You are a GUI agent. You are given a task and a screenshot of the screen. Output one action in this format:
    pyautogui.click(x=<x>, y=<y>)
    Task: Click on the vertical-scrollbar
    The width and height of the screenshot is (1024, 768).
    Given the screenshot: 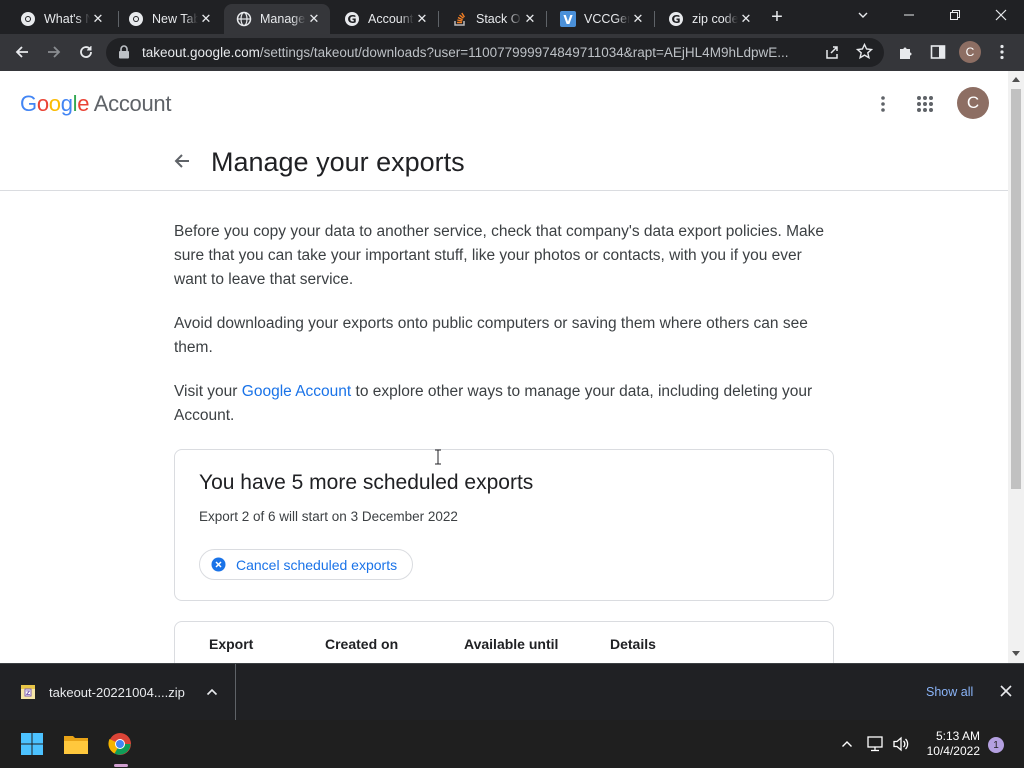 What is the action you would take?
    pyautogui.click(x=1016, y=367)
    